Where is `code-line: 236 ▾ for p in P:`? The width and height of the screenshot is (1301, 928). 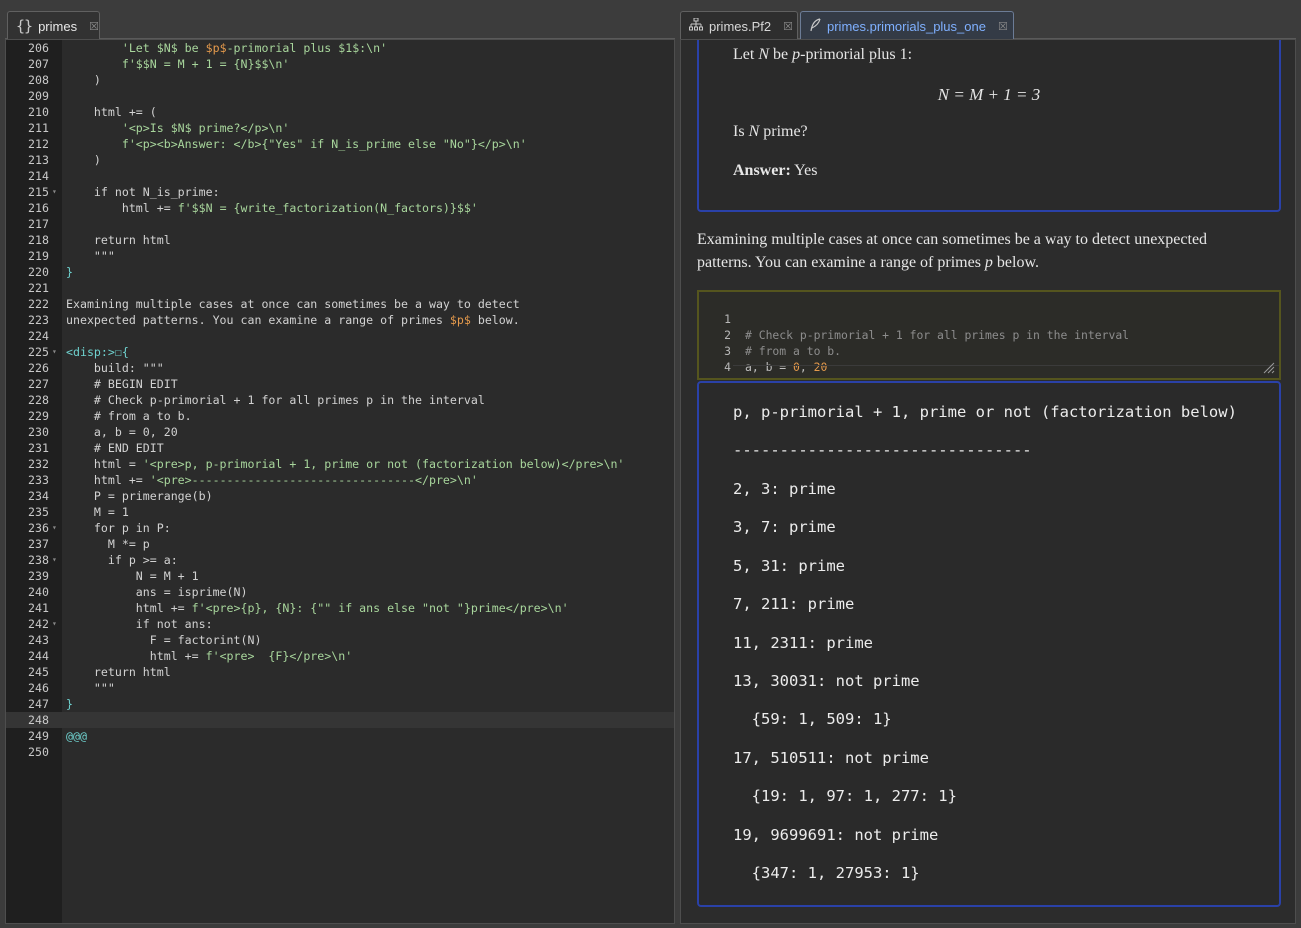
code-line: 236 ▾ for p in P: is located at coordinates (340, 528).